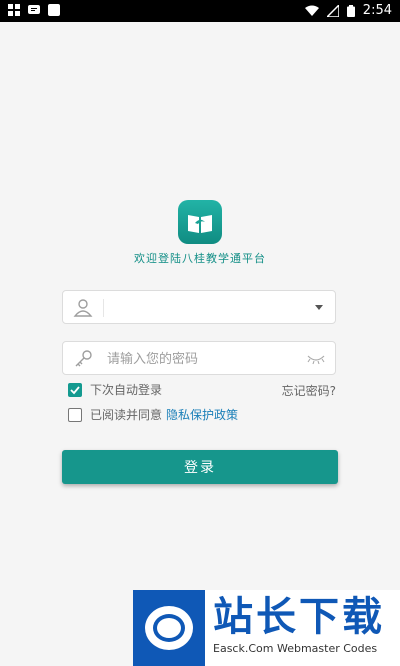  Describe the element at coordinates (200, 467) in the screenshot. I see `login-button: 登录` at that location.